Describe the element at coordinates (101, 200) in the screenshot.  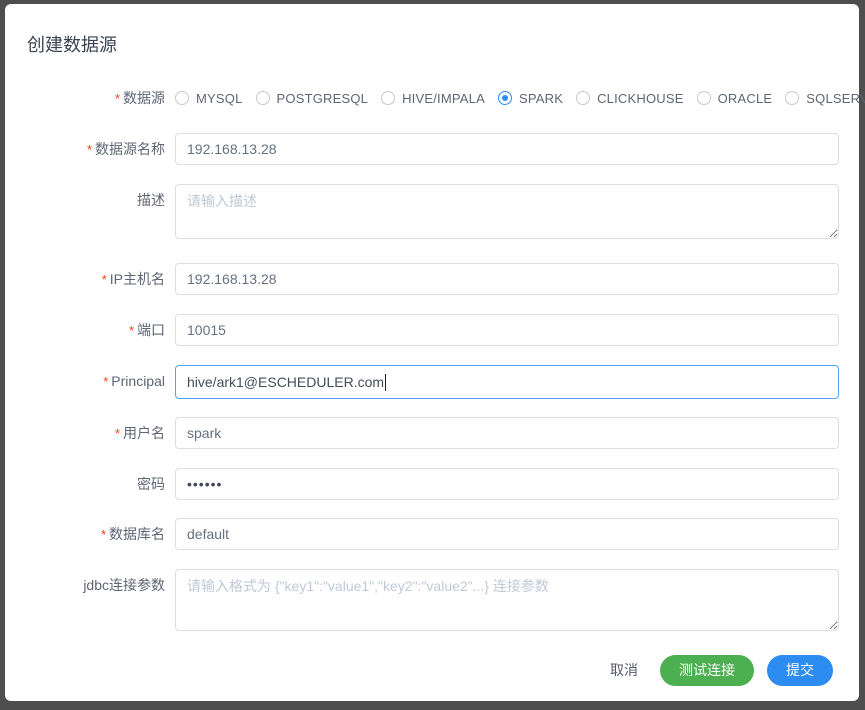
I see `field-label-description: 描述` at that location.